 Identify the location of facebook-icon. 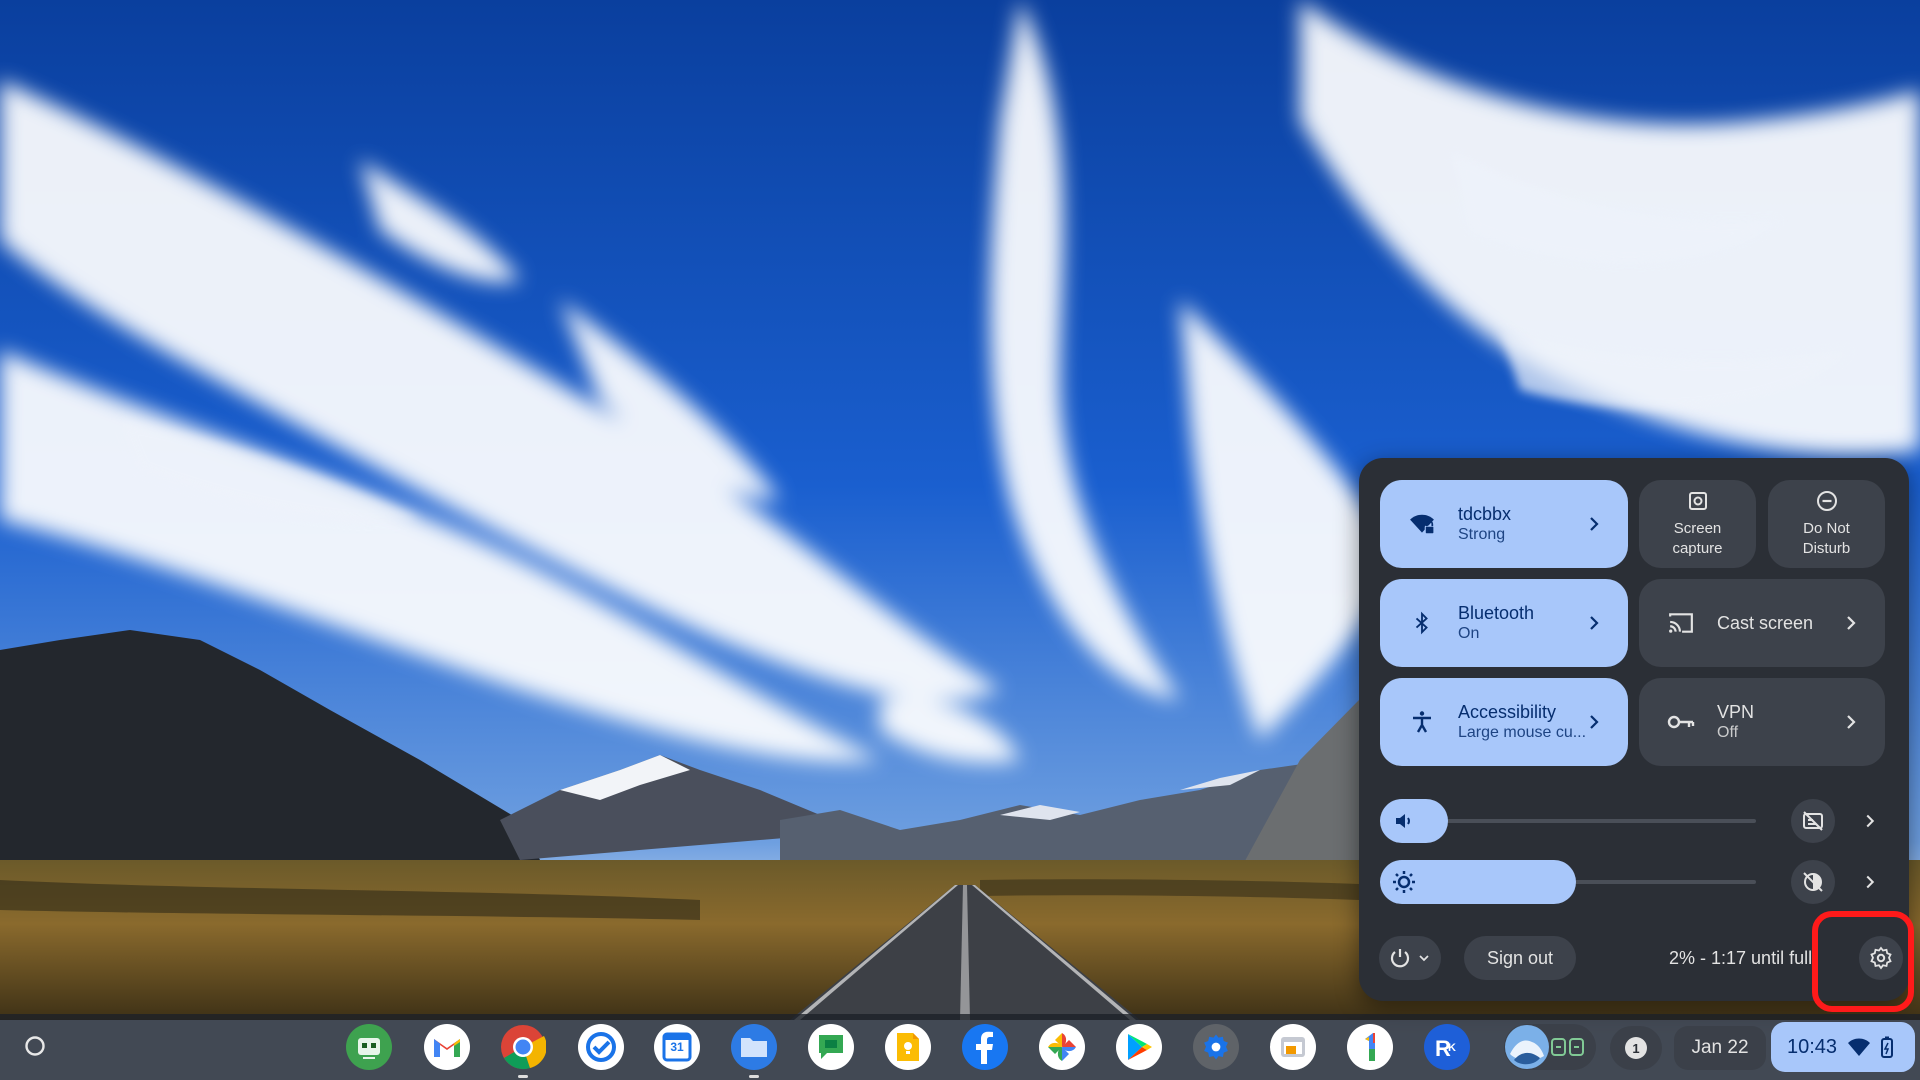
(984, 1047).